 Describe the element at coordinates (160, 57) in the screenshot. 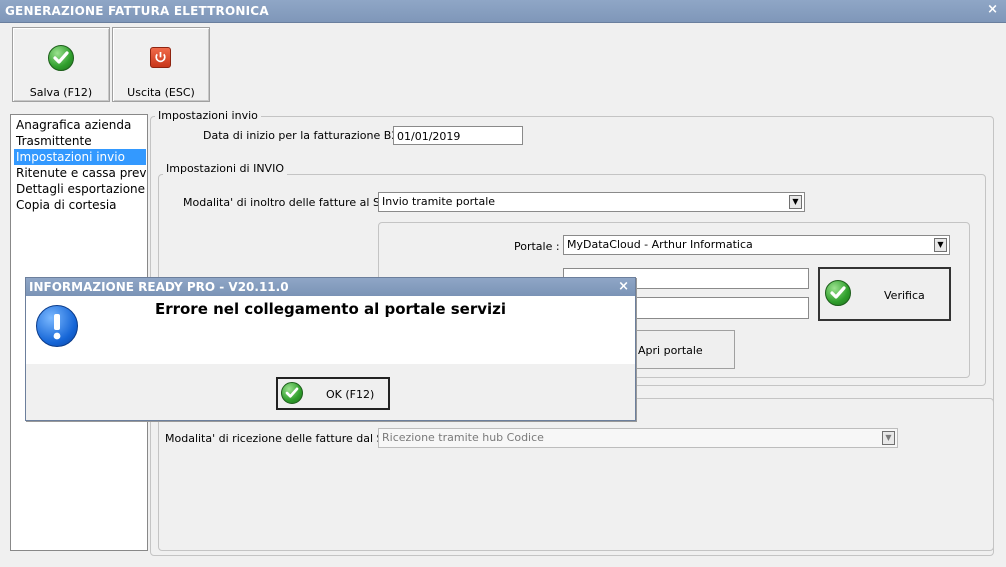

I see `power-icon` at that location.